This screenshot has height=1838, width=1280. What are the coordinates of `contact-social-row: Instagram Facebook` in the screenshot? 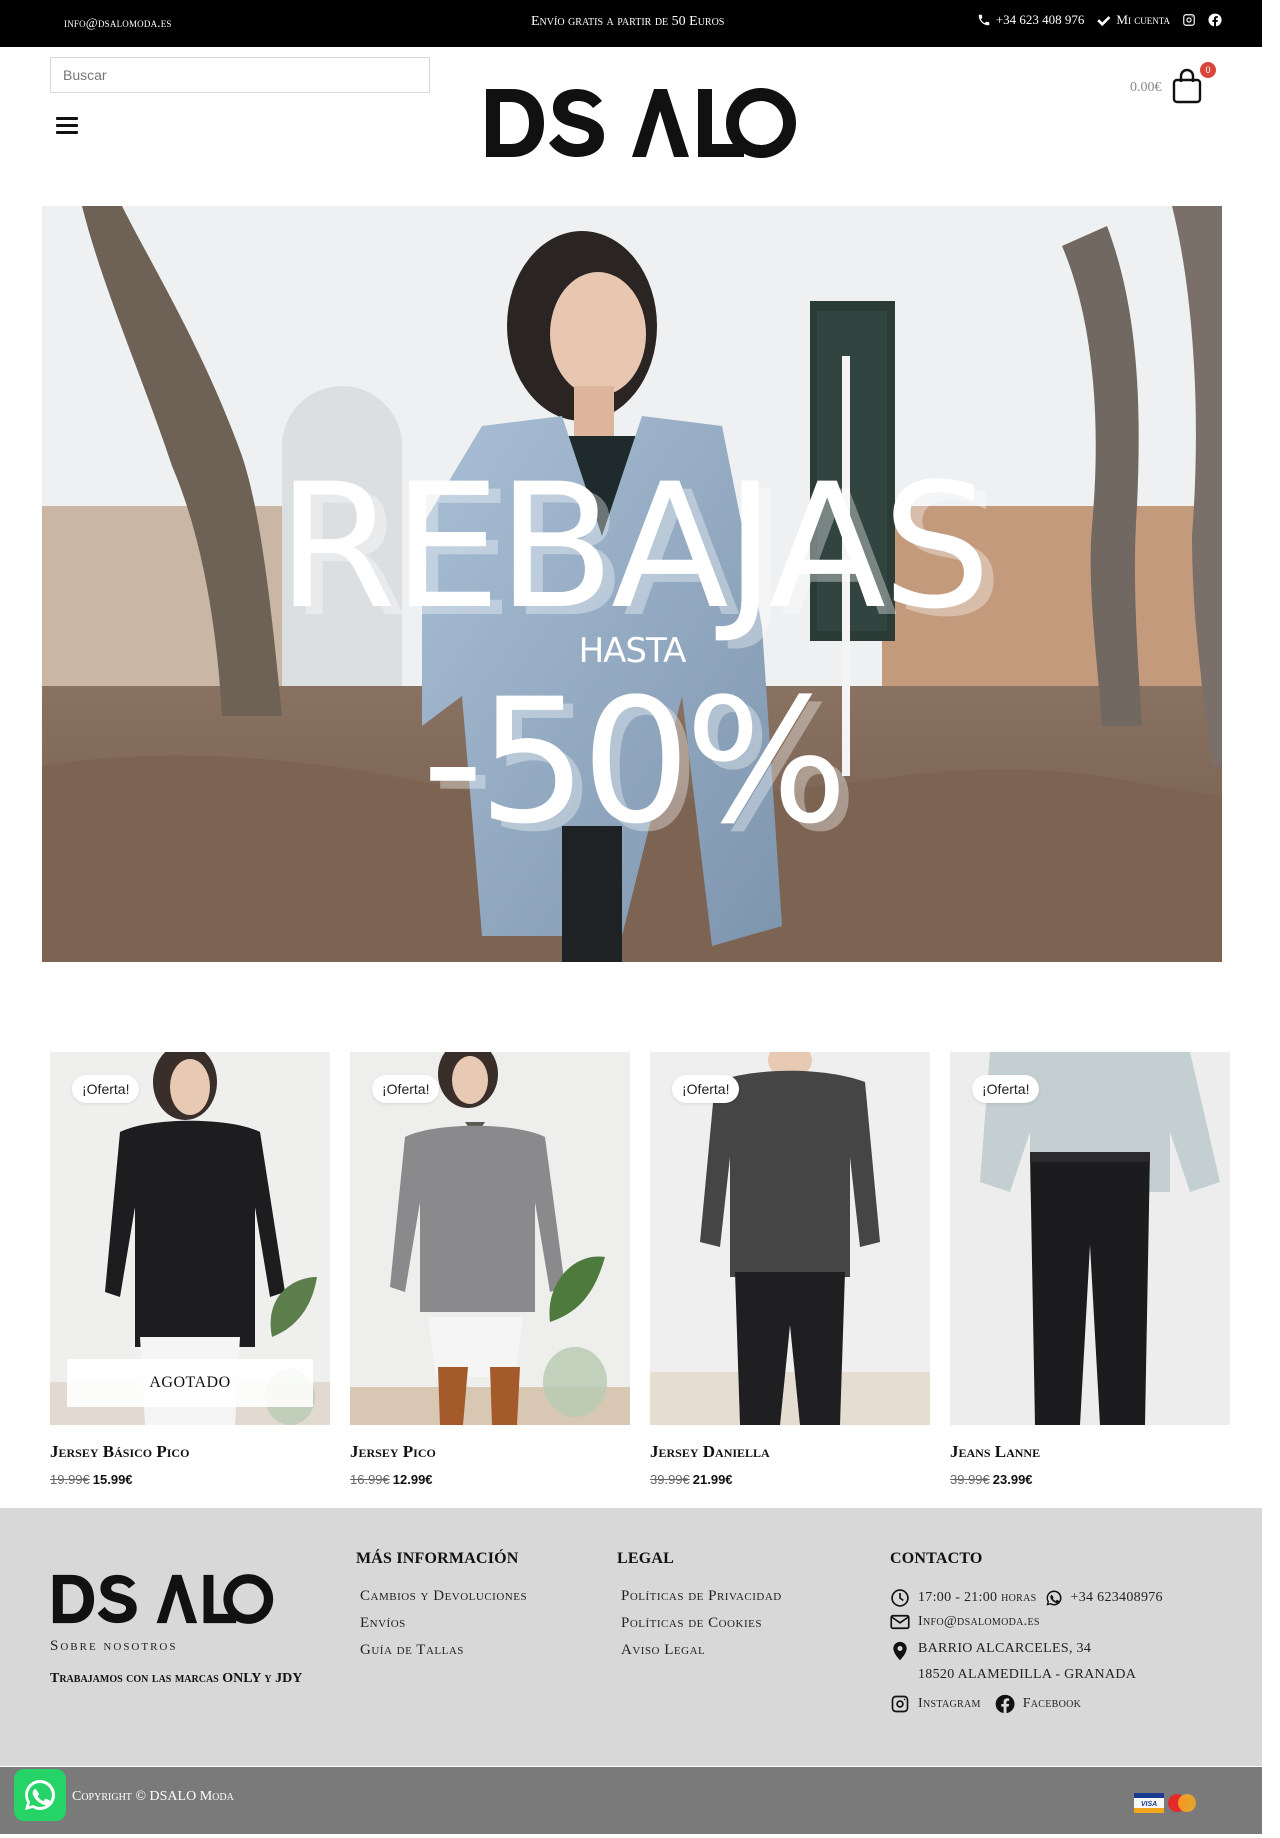 It's located at (1026, 1704).